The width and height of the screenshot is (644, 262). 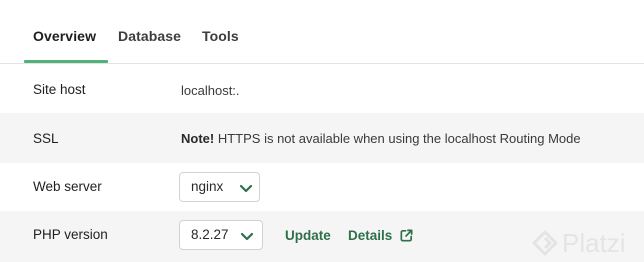 I want to click on external-link-icon, so click(x=406, y=235).